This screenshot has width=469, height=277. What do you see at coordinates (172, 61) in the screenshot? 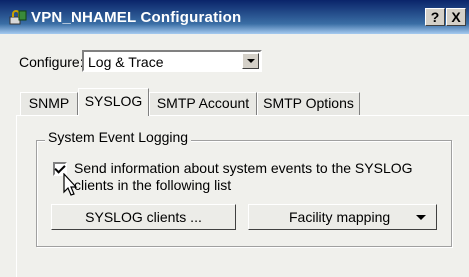
I see `configure-dropdown: Log & Trace` at bounding box center [172, 61].